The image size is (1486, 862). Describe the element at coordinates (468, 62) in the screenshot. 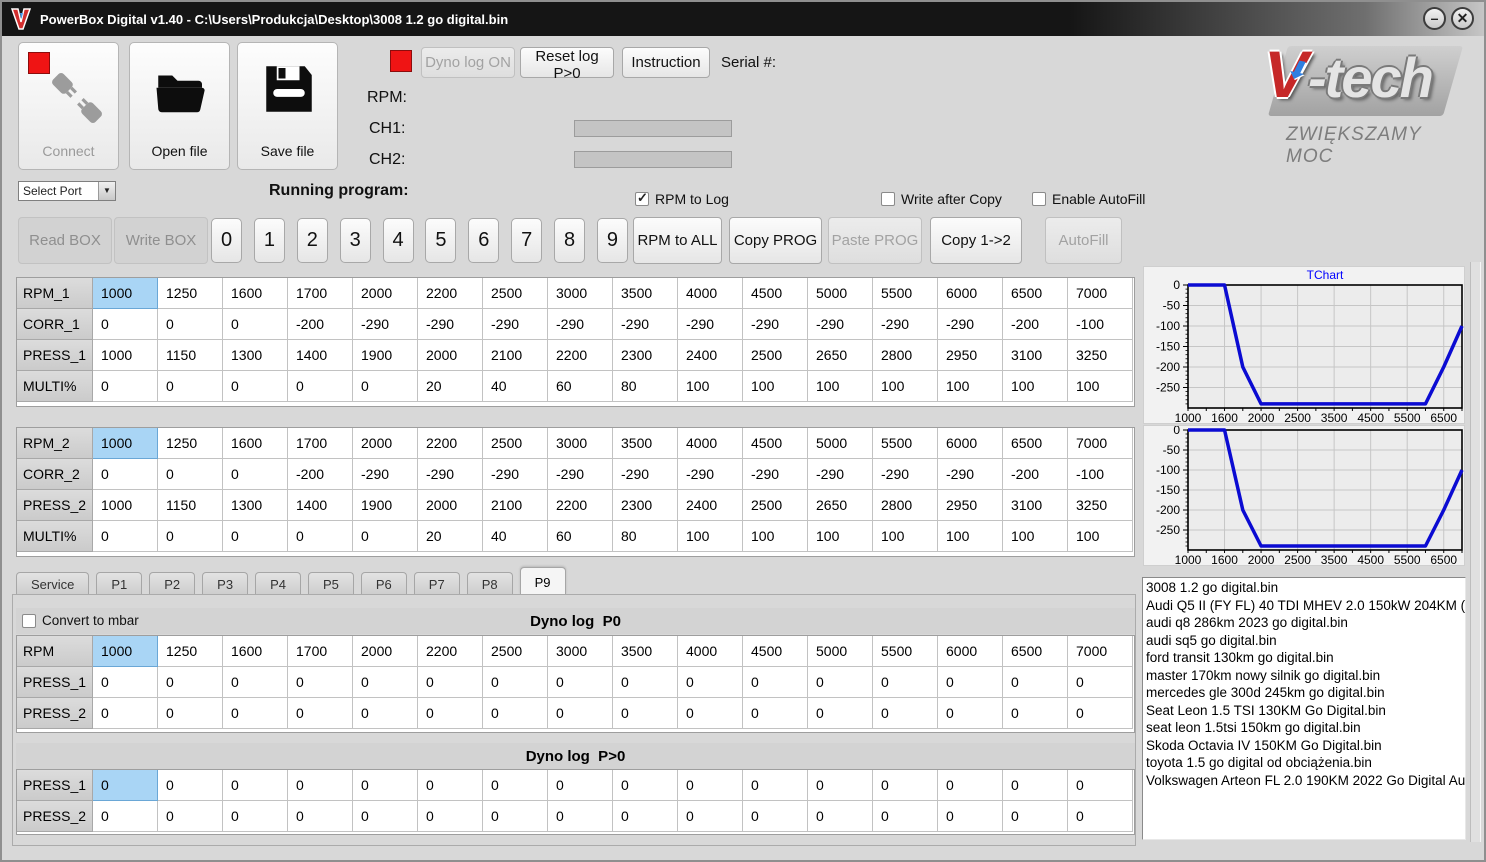

I see `dyno-log-on-button: Dyno log ON` at that location.